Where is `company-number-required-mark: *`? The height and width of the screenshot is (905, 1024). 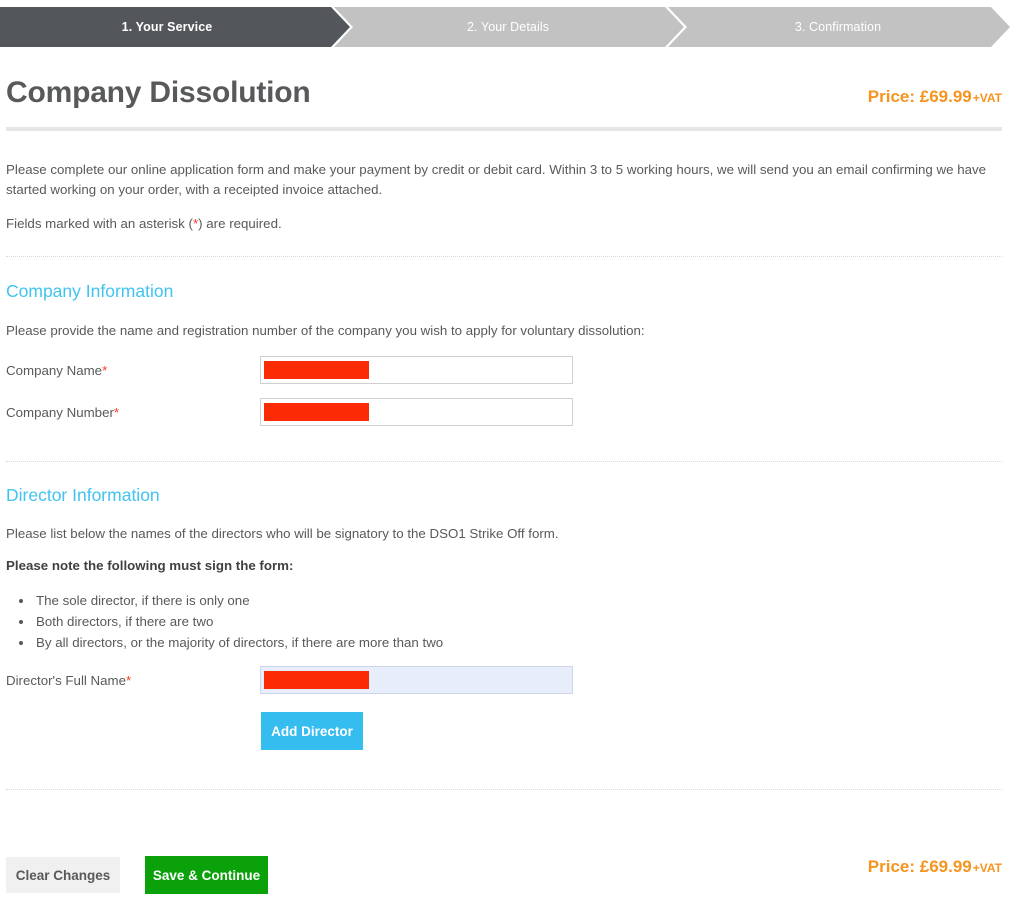 company-number-required-mark: * is located at coordinates (116, 412).